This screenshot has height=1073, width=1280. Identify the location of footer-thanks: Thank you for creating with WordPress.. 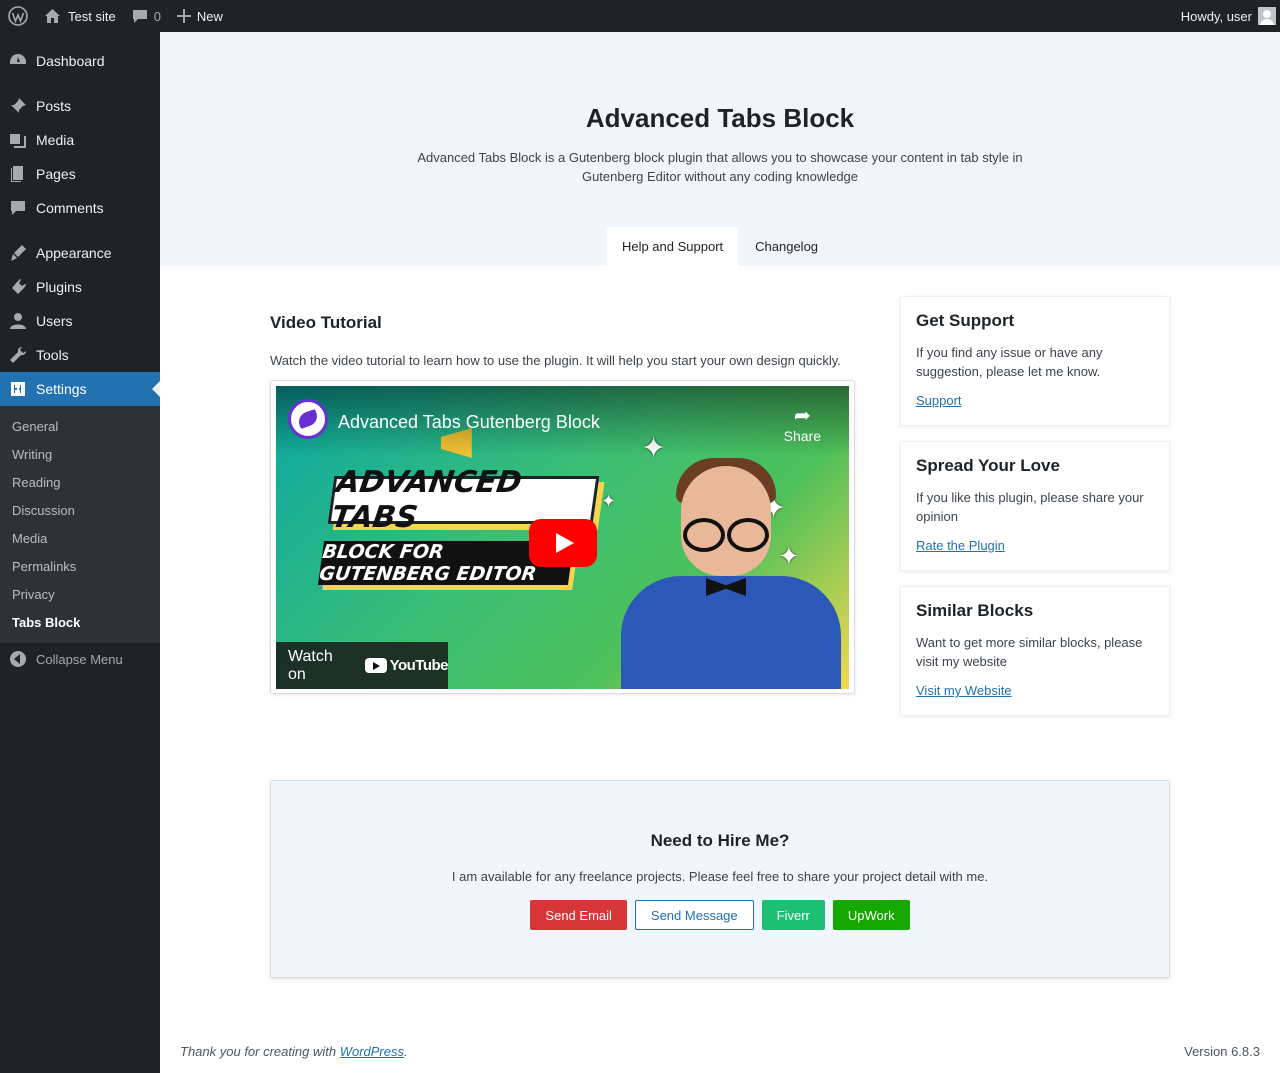
(294, 1051).